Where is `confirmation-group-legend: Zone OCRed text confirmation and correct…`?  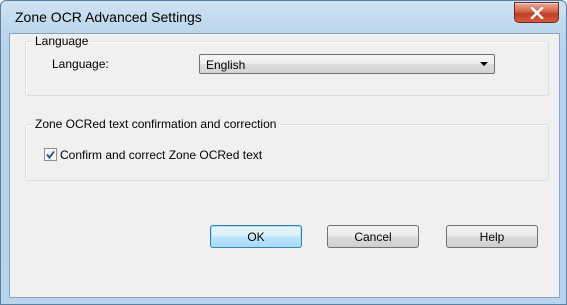 confirmation-group-legend: Zone OCRed text confirmation and correct… is located at coordinates (156, 124).